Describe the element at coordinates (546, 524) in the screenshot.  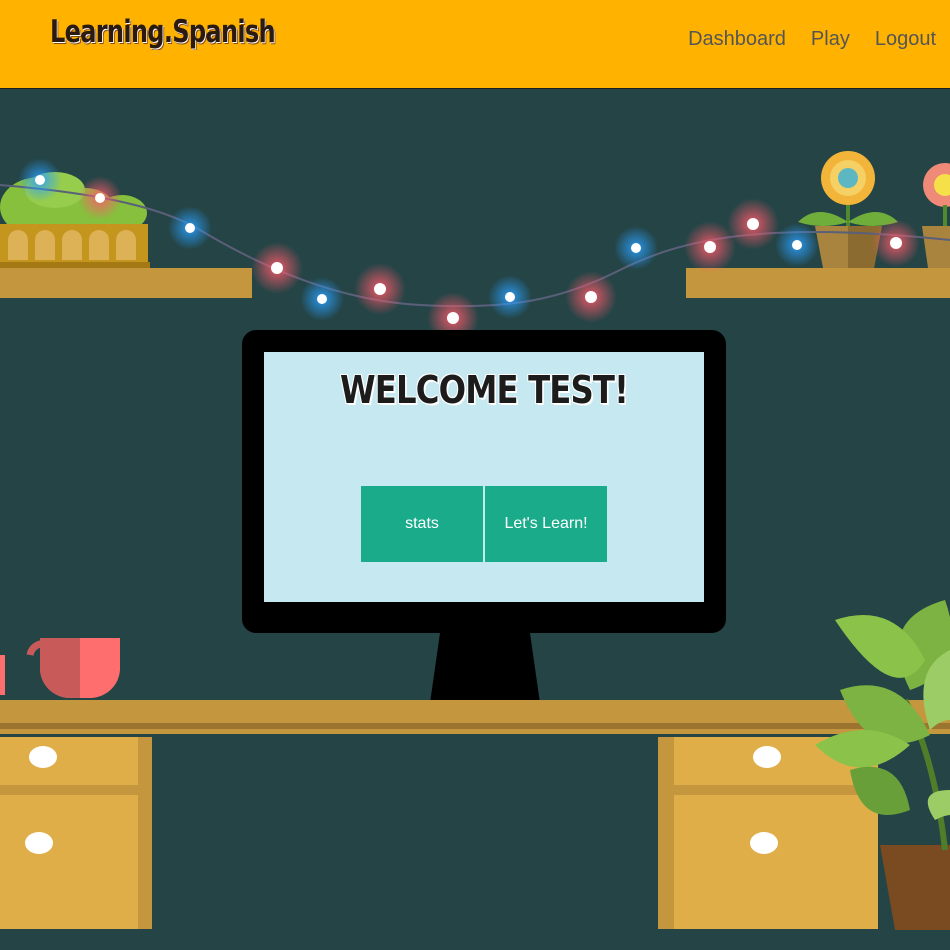
I see `lets-learn-button: Let's Learn!` at that location.